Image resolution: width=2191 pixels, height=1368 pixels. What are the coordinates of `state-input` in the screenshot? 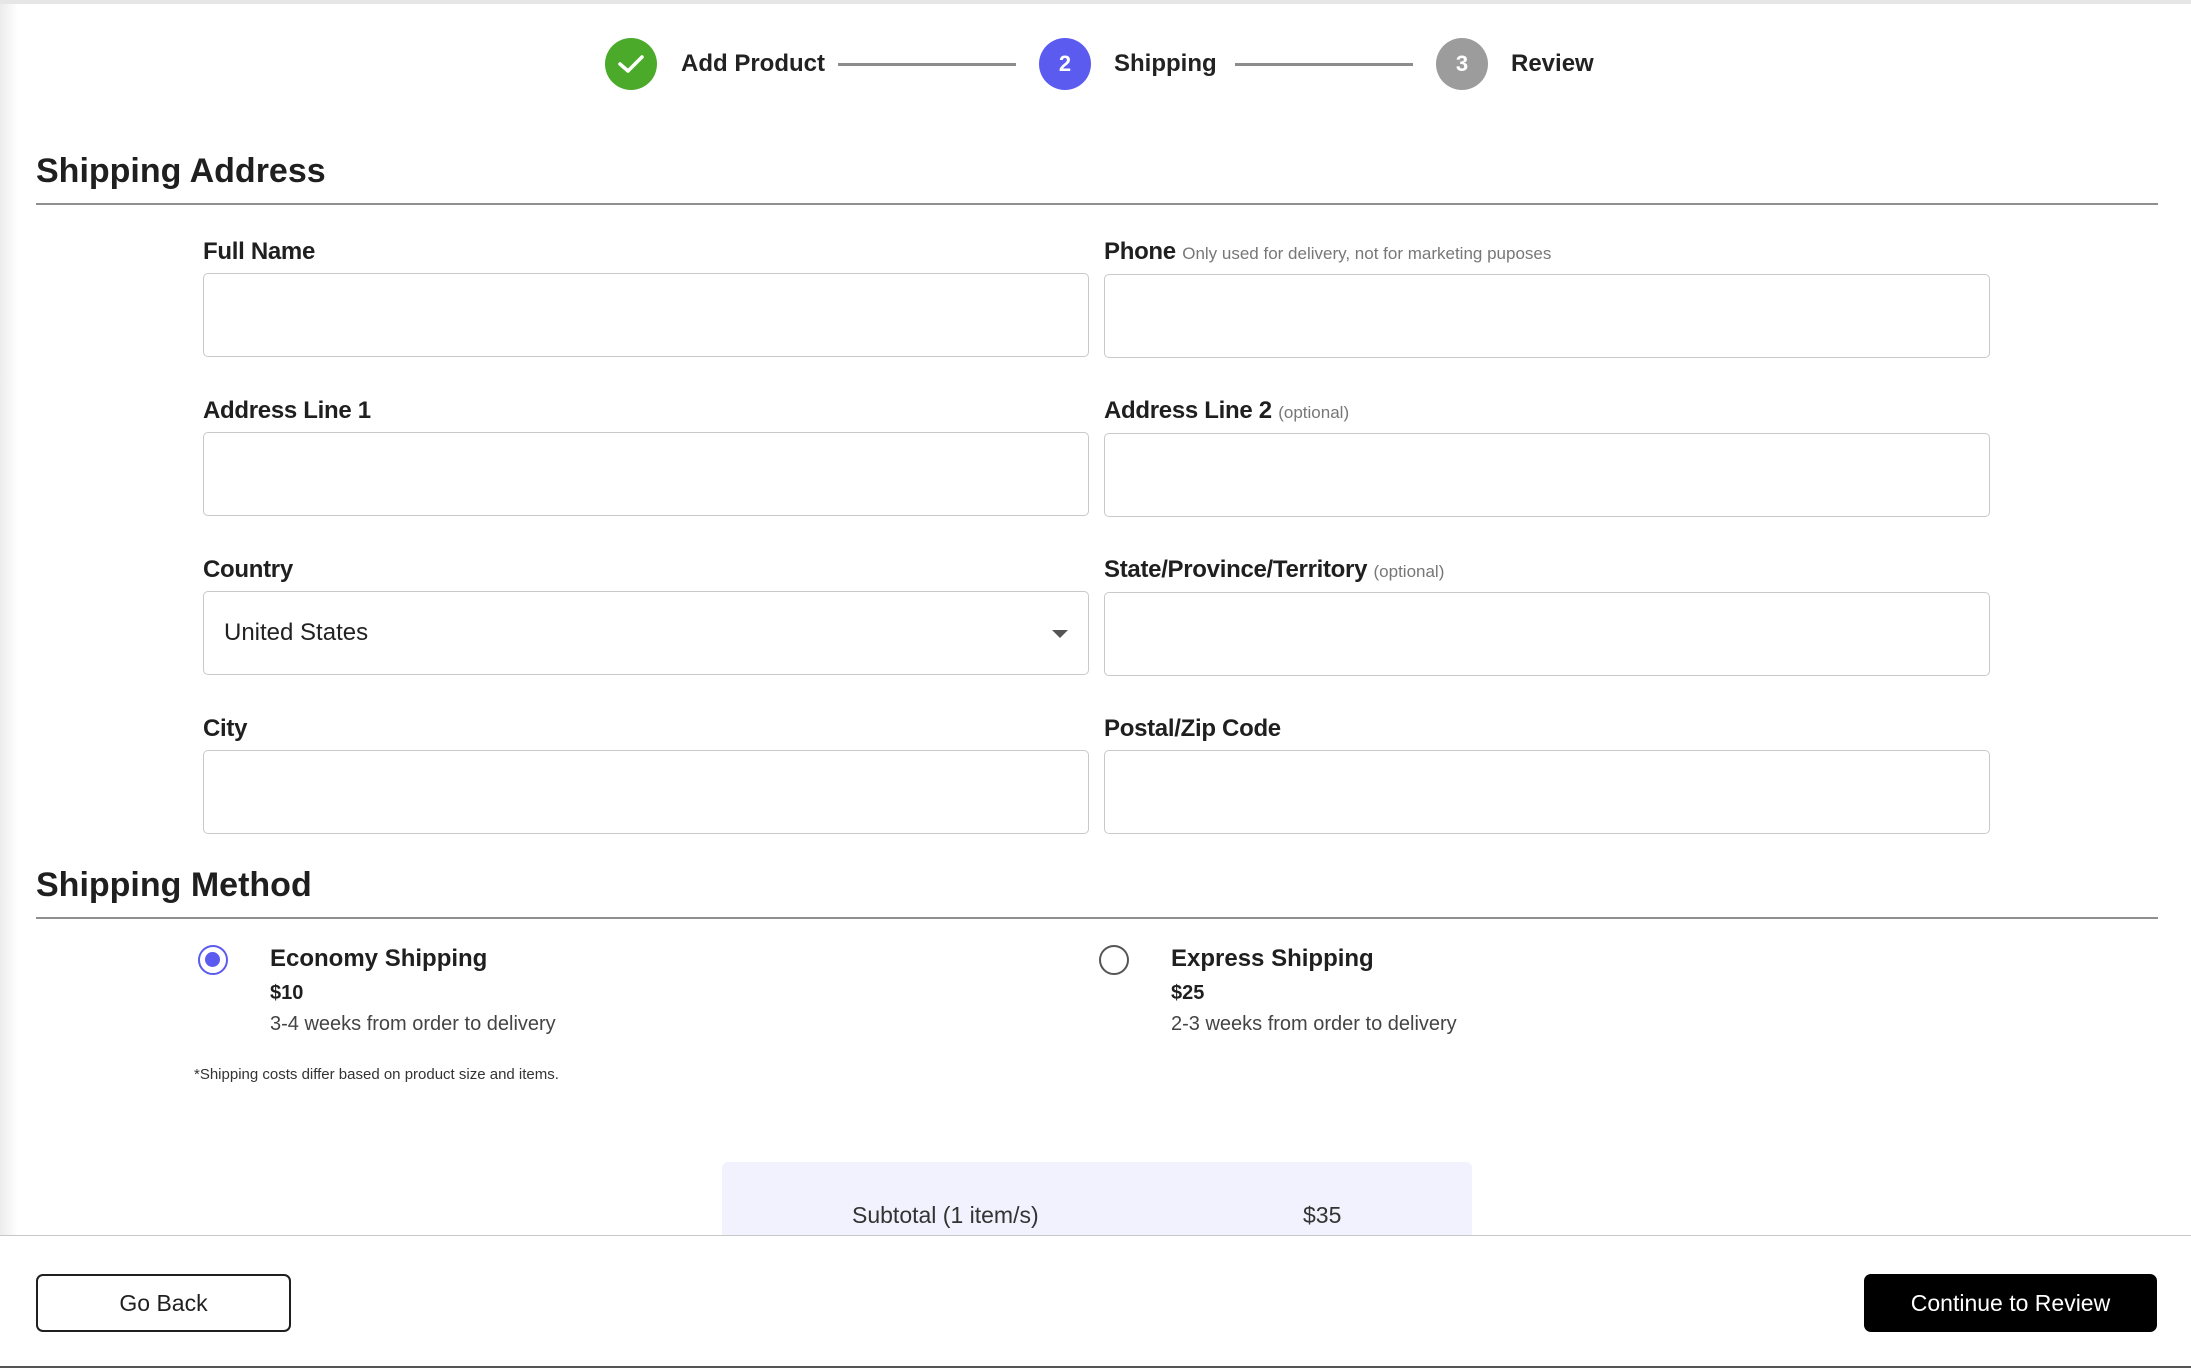 It's located at (1547, 634).